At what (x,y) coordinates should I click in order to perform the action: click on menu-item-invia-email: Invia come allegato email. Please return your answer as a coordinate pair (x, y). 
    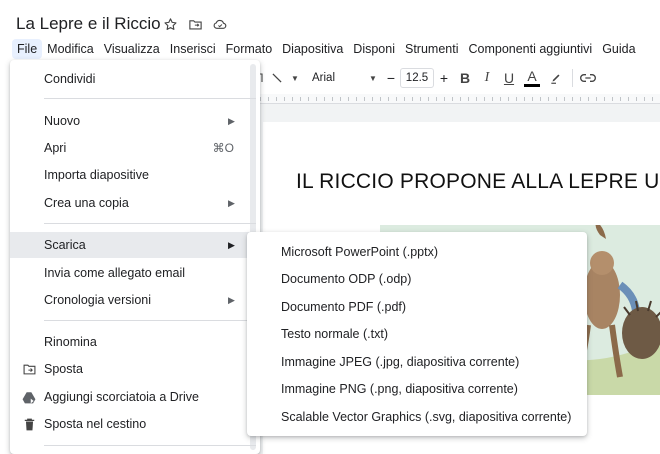
    Looking at the image, I should click on (135, 273).